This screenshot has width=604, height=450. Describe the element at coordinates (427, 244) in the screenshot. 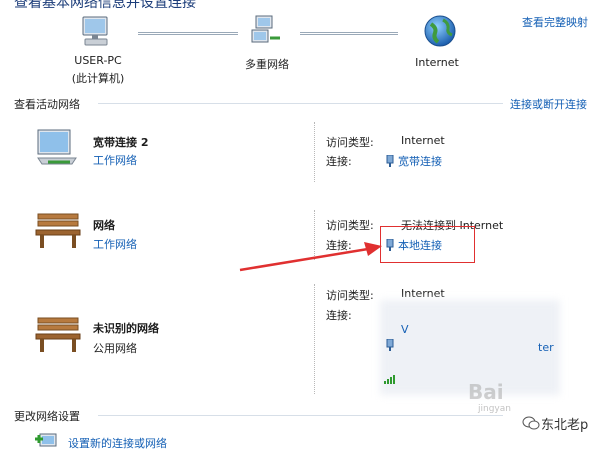

I see `highlight-box` at that location.